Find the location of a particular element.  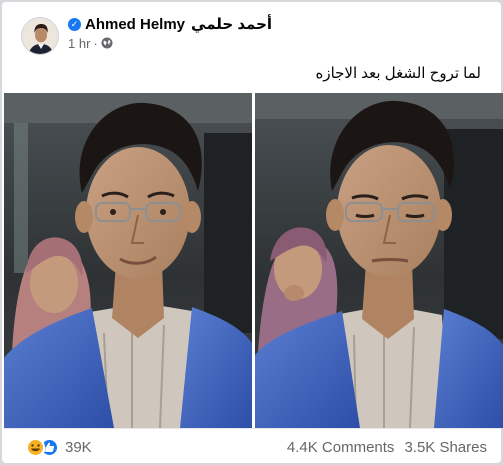

reactions-summary: 39K is located at coordinates (59, 447).